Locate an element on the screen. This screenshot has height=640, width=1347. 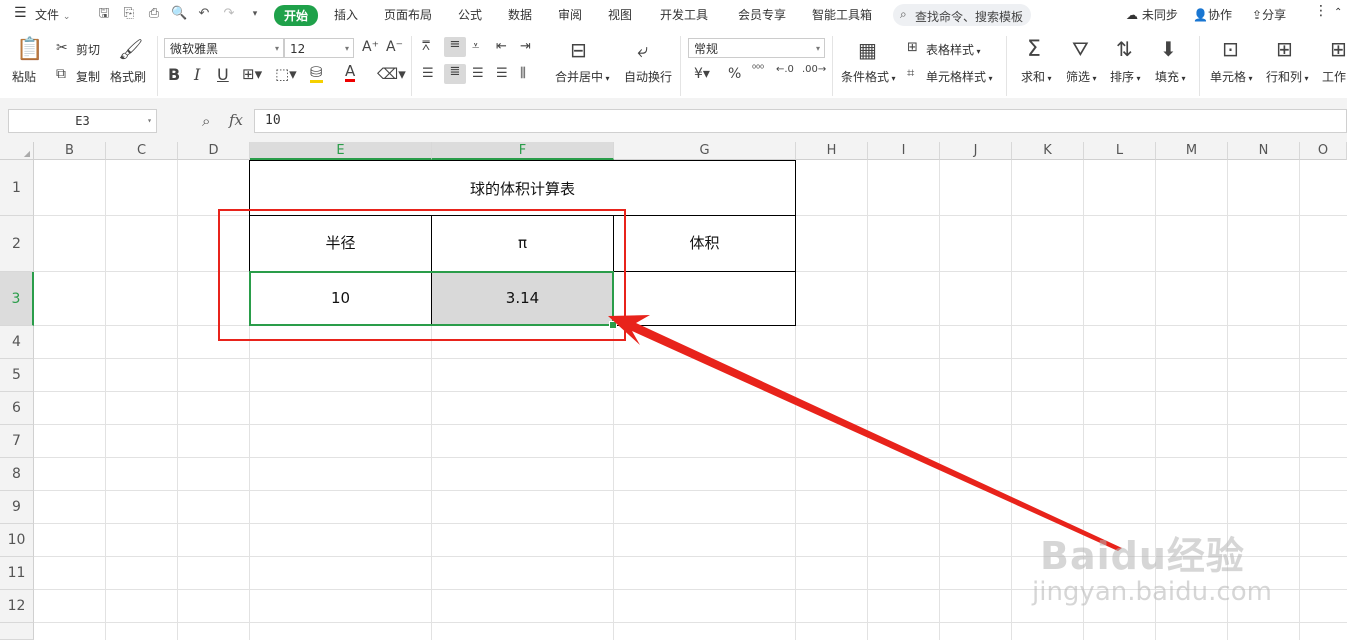
annotation-arrow is located at coordinates (865, 433).